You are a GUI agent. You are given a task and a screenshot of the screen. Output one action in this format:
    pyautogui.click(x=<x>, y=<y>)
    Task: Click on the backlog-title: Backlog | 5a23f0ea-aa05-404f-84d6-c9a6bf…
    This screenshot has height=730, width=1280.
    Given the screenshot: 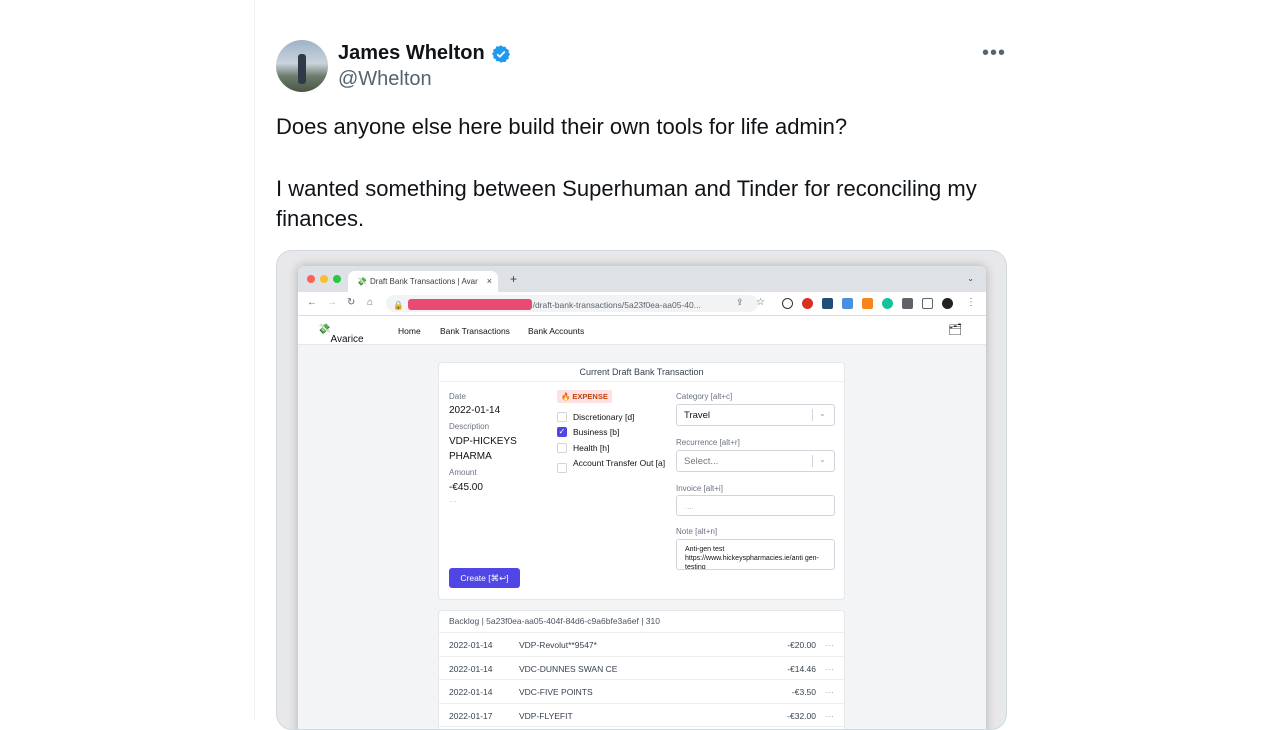 What is the action you would take?
    pyautogui.click(x=641, y=622)
    